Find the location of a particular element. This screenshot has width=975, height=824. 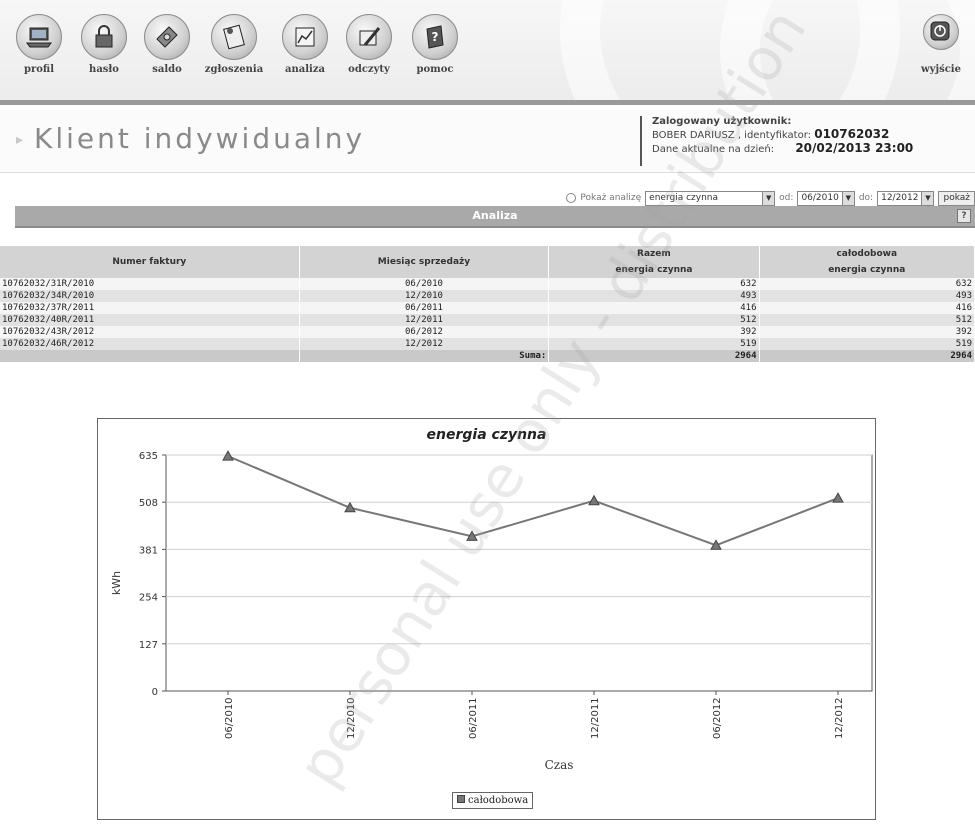

y-tick-label: 127 is located at coordinates (148, 645).